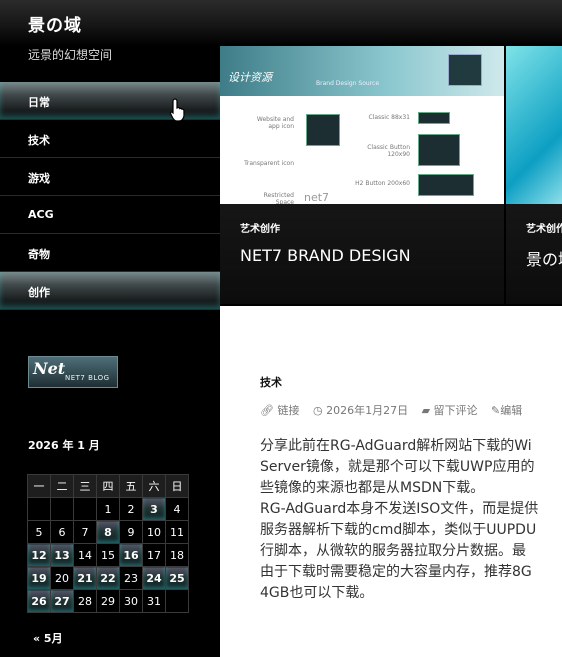 The image size is (562, 657). Describe the element at coordinates (131, 486) in the screenshot. I see `calendar-weekday: 五` at that location.